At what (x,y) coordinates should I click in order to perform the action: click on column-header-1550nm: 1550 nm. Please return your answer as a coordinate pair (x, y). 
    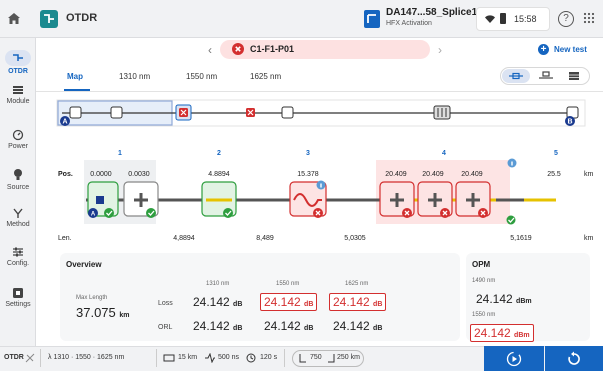
    Looking at the image, I should click on (288, 284).